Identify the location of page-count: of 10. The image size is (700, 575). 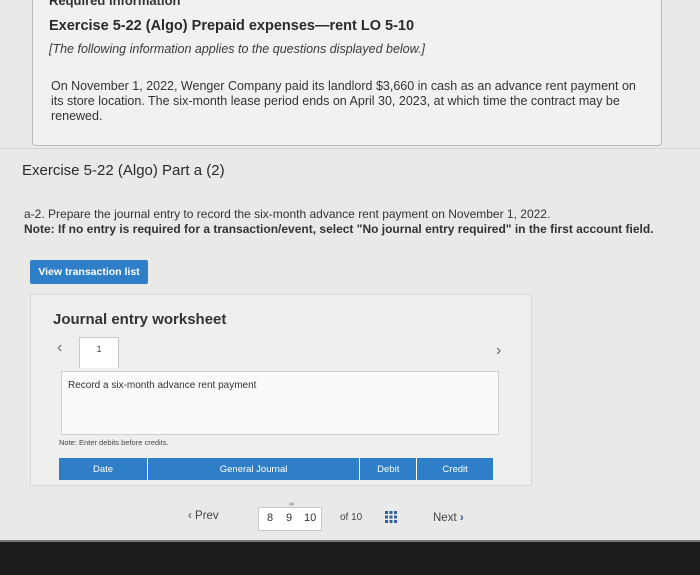
(351, 517).